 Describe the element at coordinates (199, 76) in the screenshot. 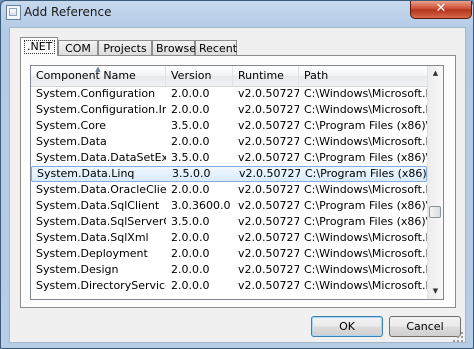

I see `column-header-version: Version` at that location.